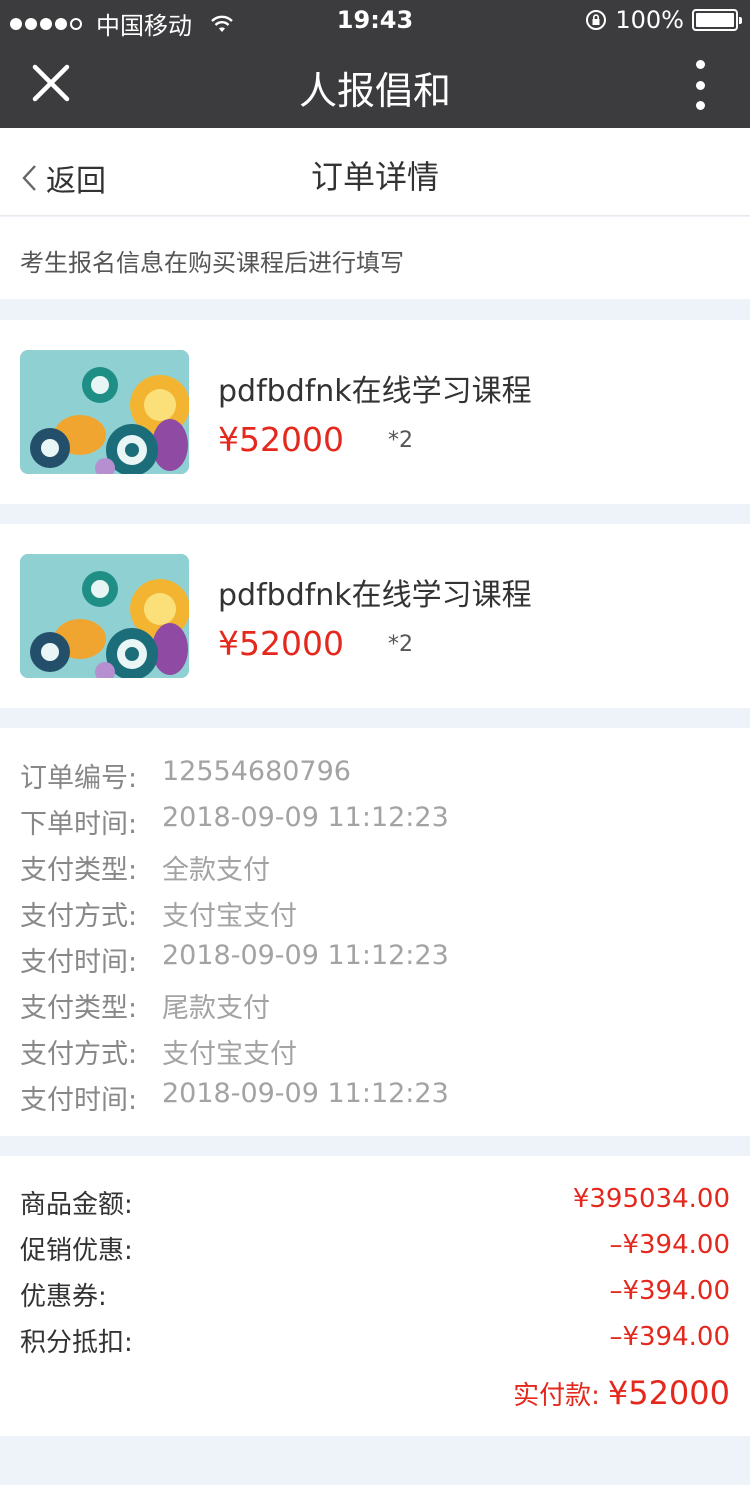 This screenshot has height=1485, width=750. What do you see at coordinates (79, 824) in the screenshot?
I see `info-label: 下单时间:` at bounding box center [79, 824].